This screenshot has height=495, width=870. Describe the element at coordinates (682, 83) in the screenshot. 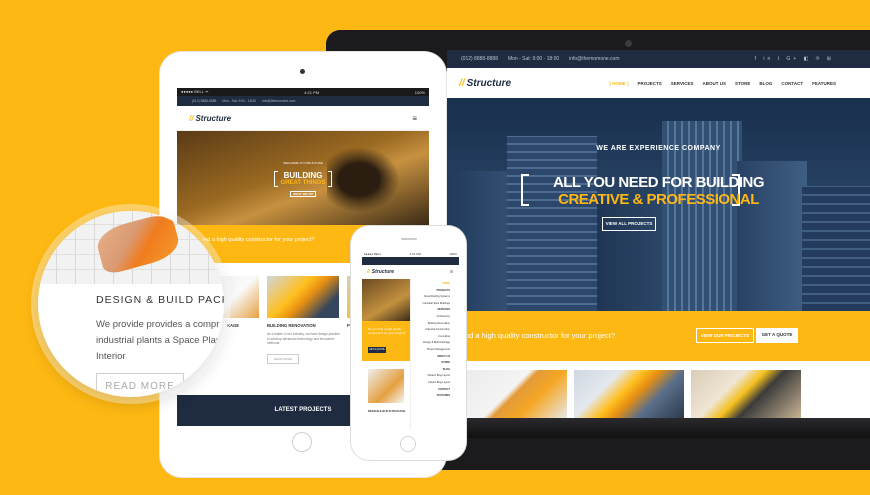

I see `nav-services: SERVICES` at that location.